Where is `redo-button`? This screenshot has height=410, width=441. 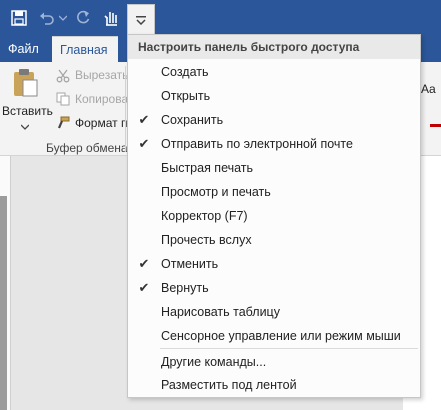
redo-button is located at coordinates (83, 18).